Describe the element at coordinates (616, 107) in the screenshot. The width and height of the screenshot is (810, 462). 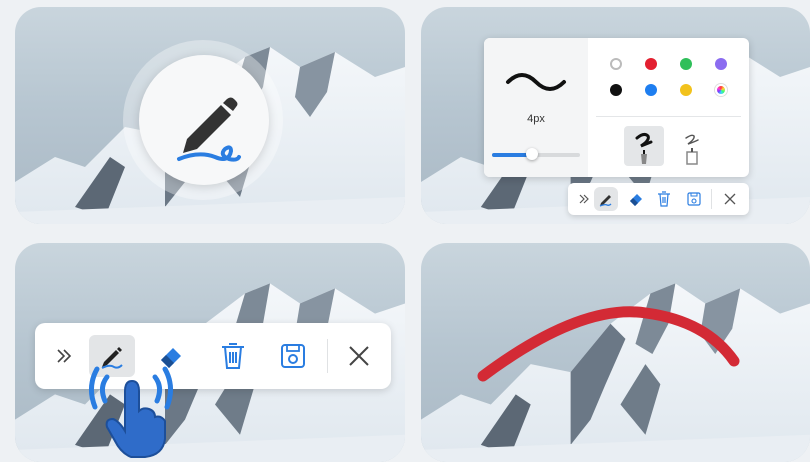
I see `pen-settings-popup: 4px` at that location.